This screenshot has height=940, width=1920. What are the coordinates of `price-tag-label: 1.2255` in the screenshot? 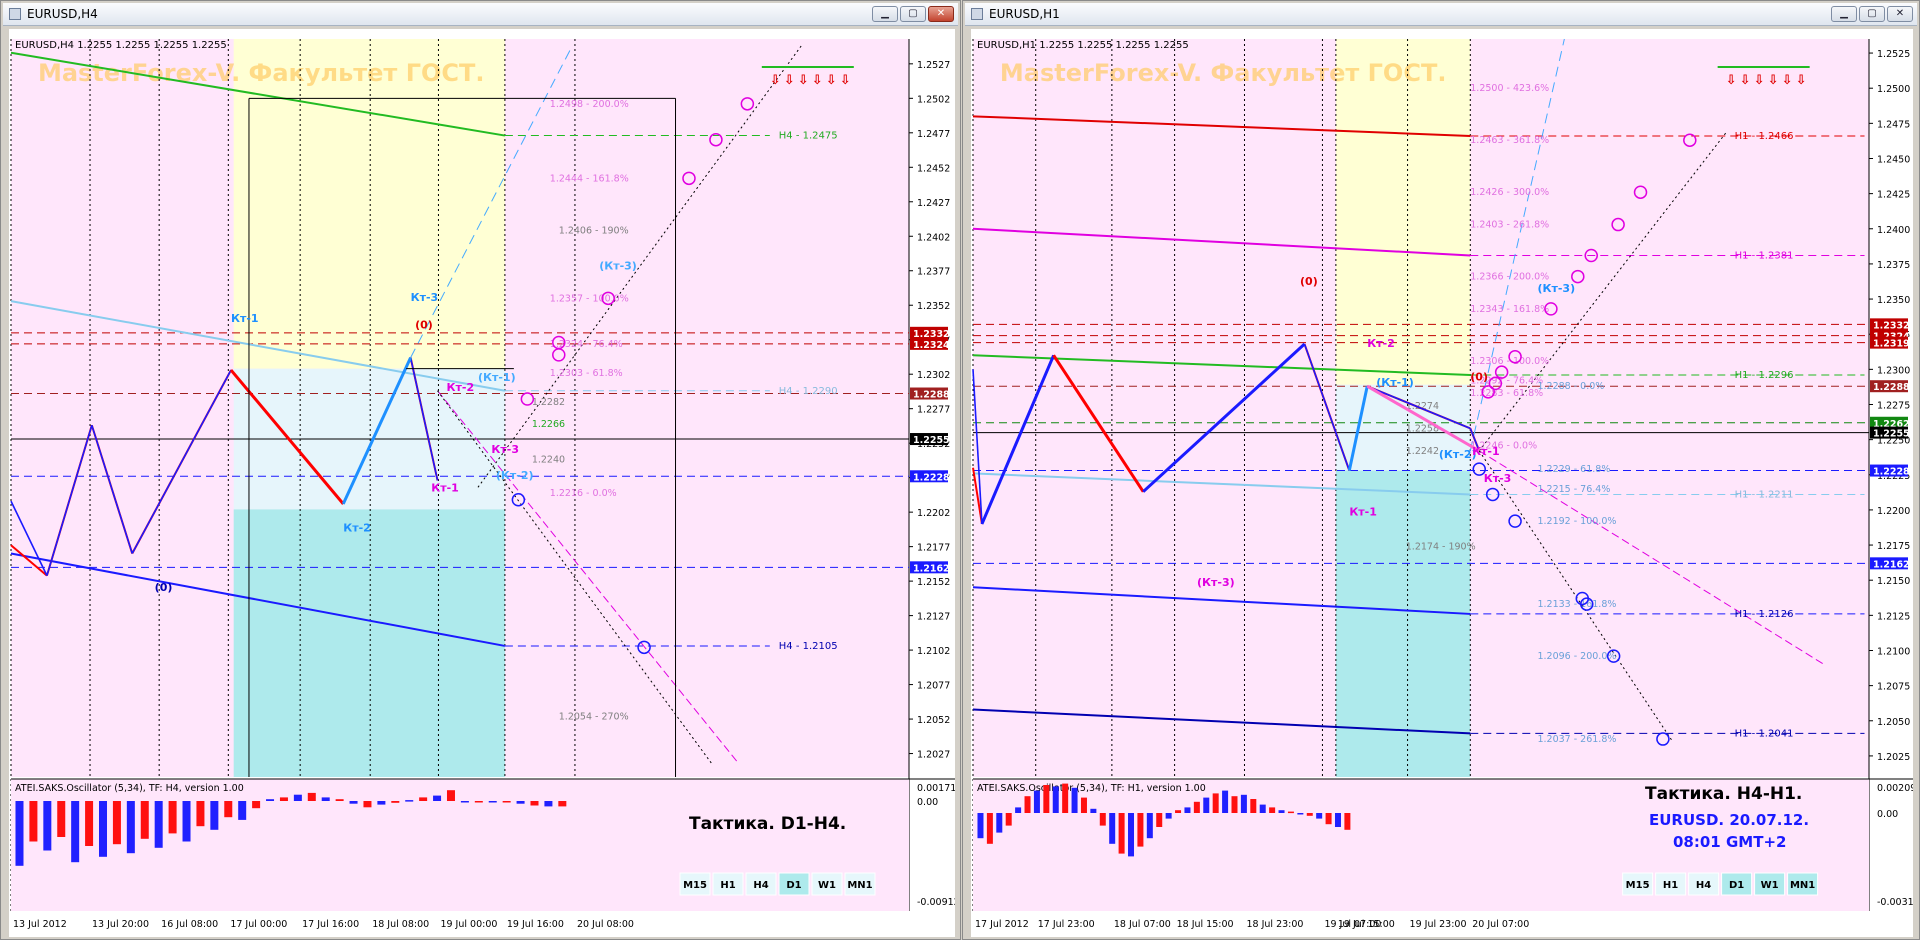 It's located at (931, 440).